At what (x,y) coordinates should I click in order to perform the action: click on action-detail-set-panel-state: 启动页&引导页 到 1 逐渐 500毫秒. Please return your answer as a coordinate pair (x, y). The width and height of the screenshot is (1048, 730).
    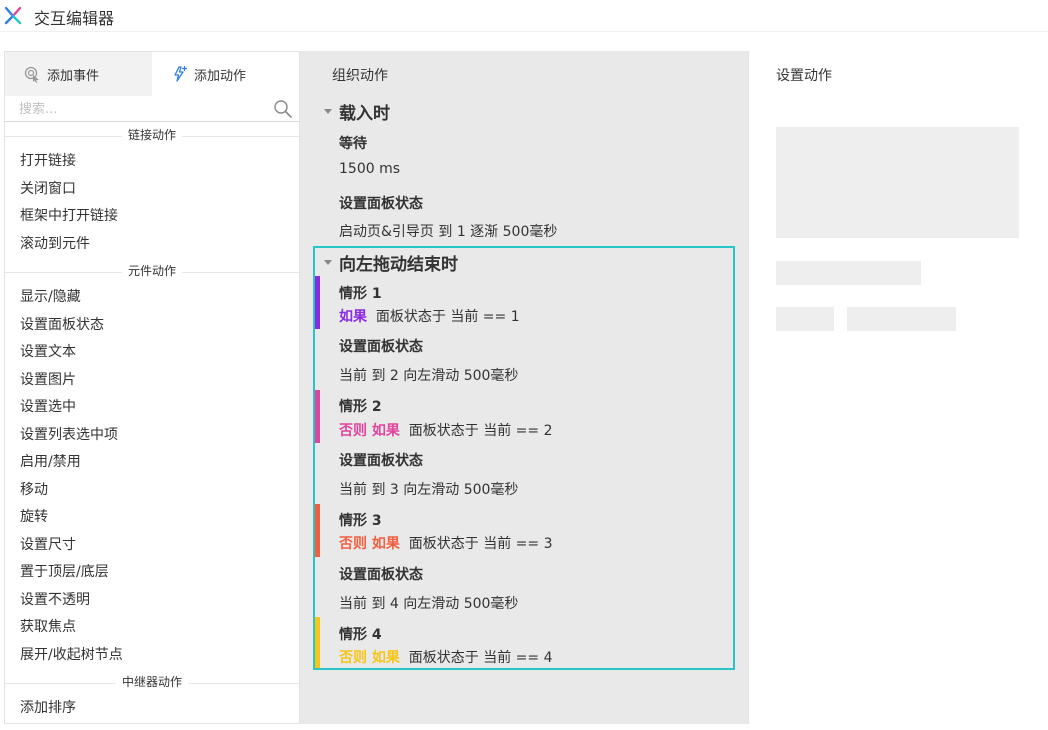
    Looking at the image, I should click on (448, 231).